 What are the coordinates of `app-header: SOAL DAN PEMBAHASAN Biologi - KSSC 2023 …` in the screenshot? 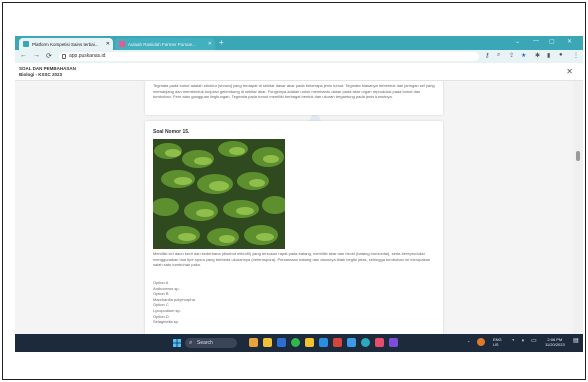 It's located at (299, 72).